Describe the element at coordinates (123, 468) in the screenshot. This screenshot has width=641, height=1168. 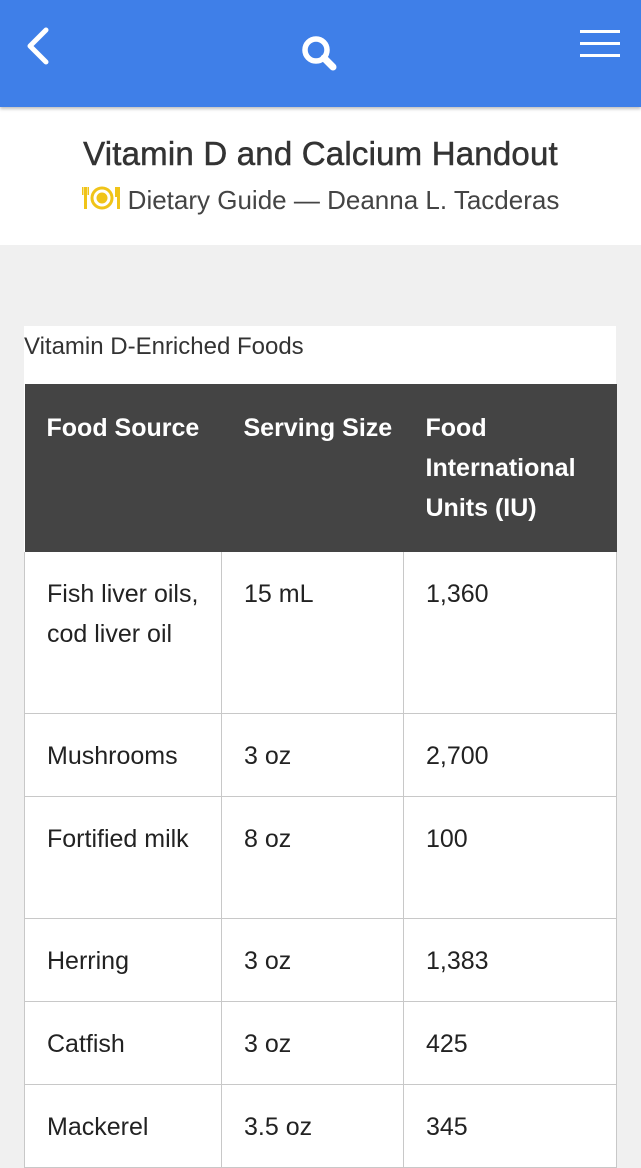
I see `column-header-food-source: Food Source` at that location.